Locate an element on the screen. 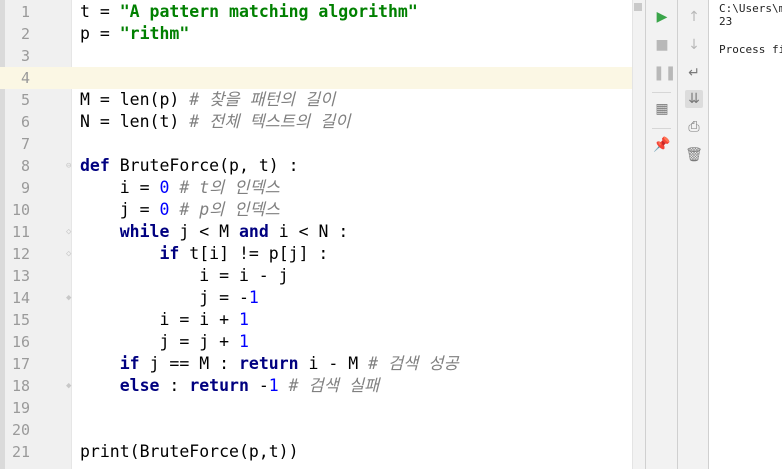 Image resolution: width=782 pixels, height=469 pixels. line-number: 1 is located at coordinates (18, 12).